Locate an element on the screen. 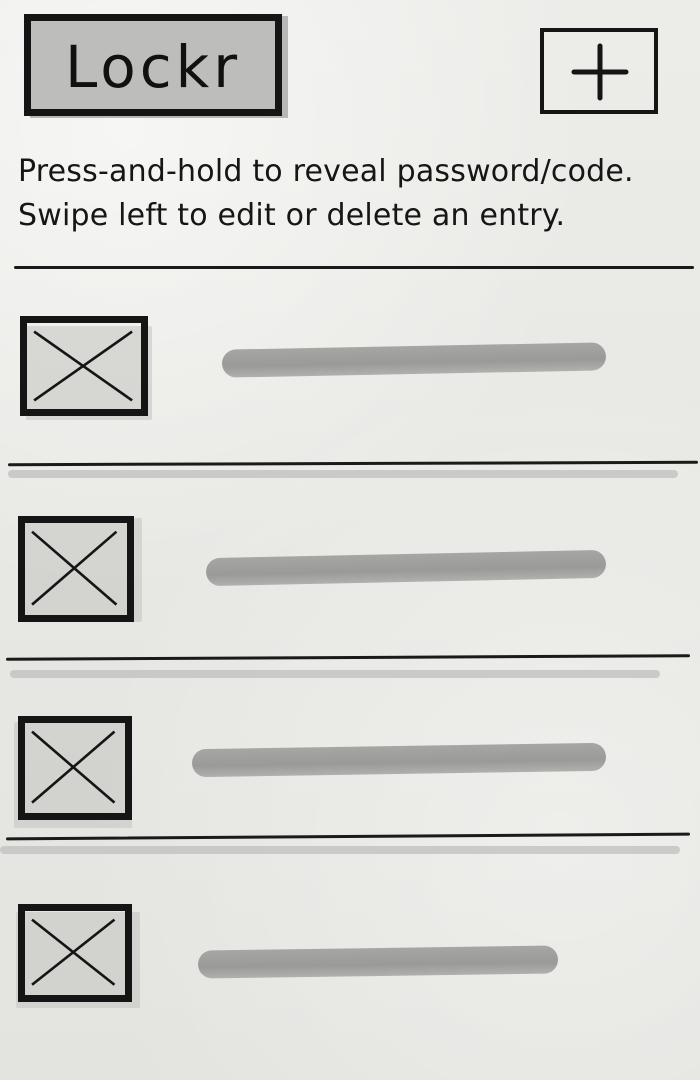 The height and width of the screenshot is (1080, 700). add-entry-button is located at coordinates (599, 71).